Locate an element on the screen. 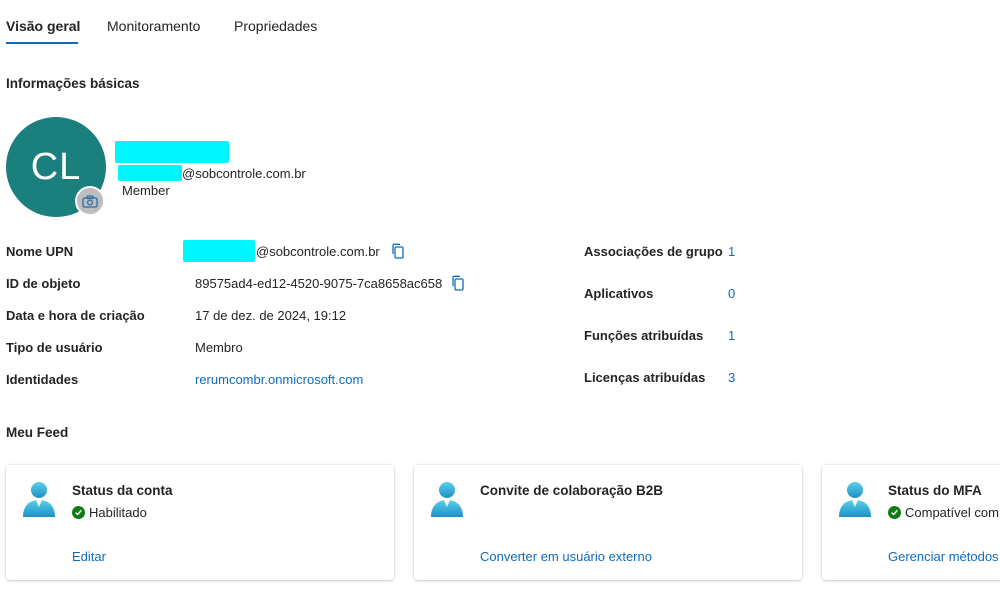 This screenshot has height=600, width=1000. object-id-value: 89575ad4-ed12-4520-9075-7ca8658ac658 is located at coordinates (319, 283).